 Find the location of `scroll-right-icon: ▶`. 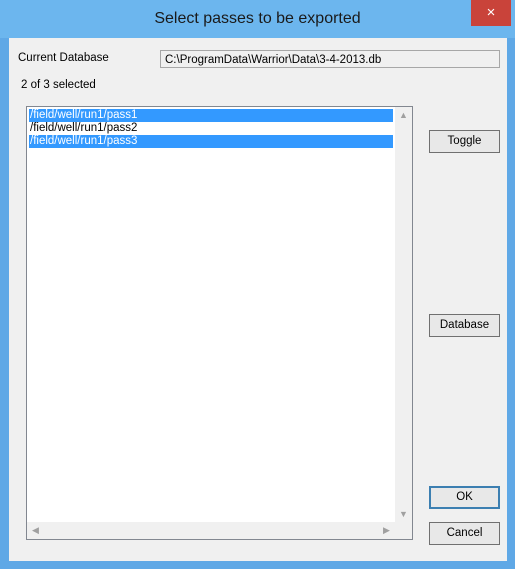

scroll-right-icon: ▶ is located at coordinates (386, 530).